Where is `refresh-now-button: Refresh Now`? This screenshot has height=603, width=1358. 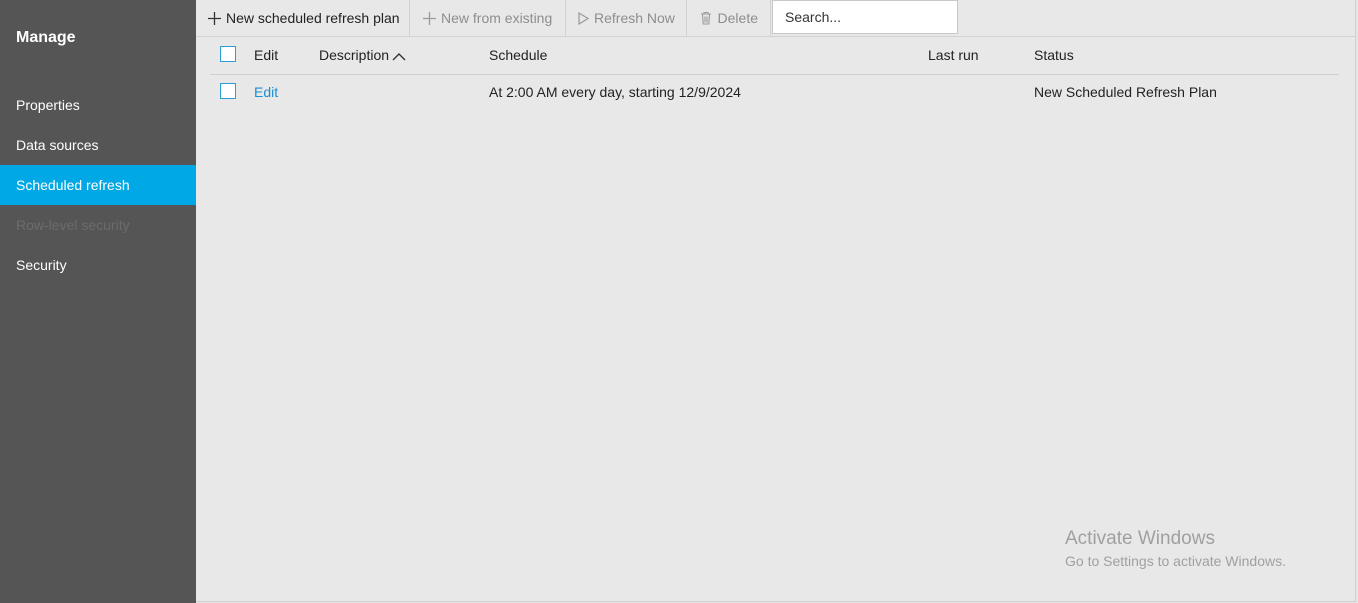 refresh-now-button: Refresh Now is located at coordinates (626, 18).